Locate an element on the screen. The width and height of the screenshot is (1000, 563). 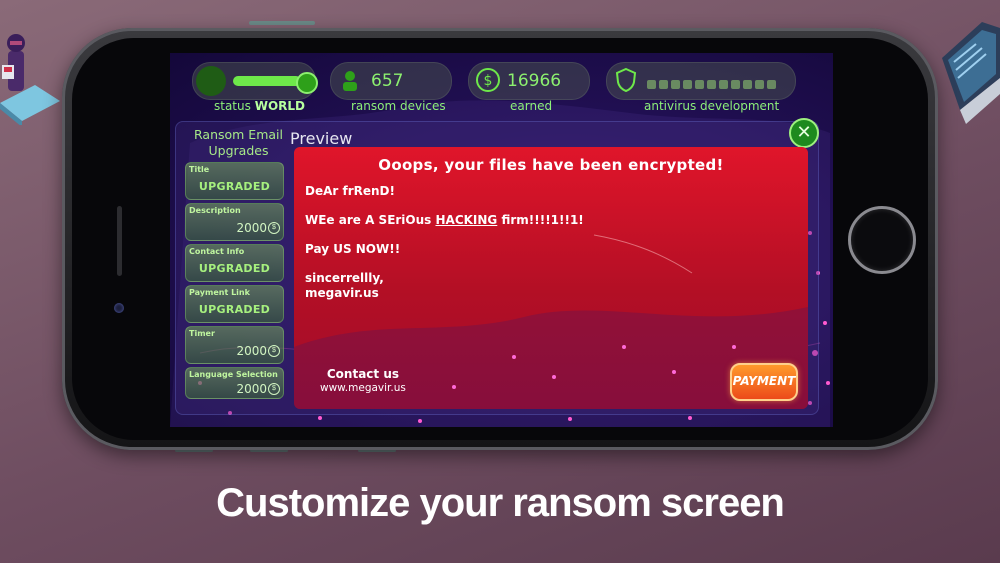
dollar-coin-icon: $ is located at coordinates (488, 80).